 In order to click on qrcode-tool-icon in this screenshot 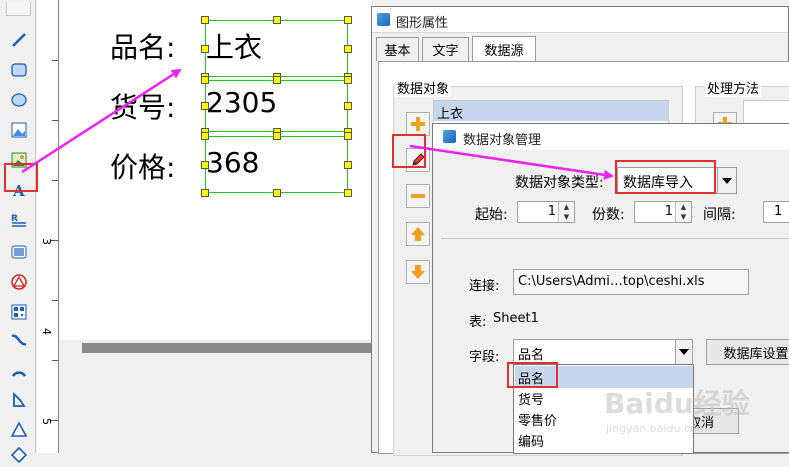, I will do `click(18, 312)`.